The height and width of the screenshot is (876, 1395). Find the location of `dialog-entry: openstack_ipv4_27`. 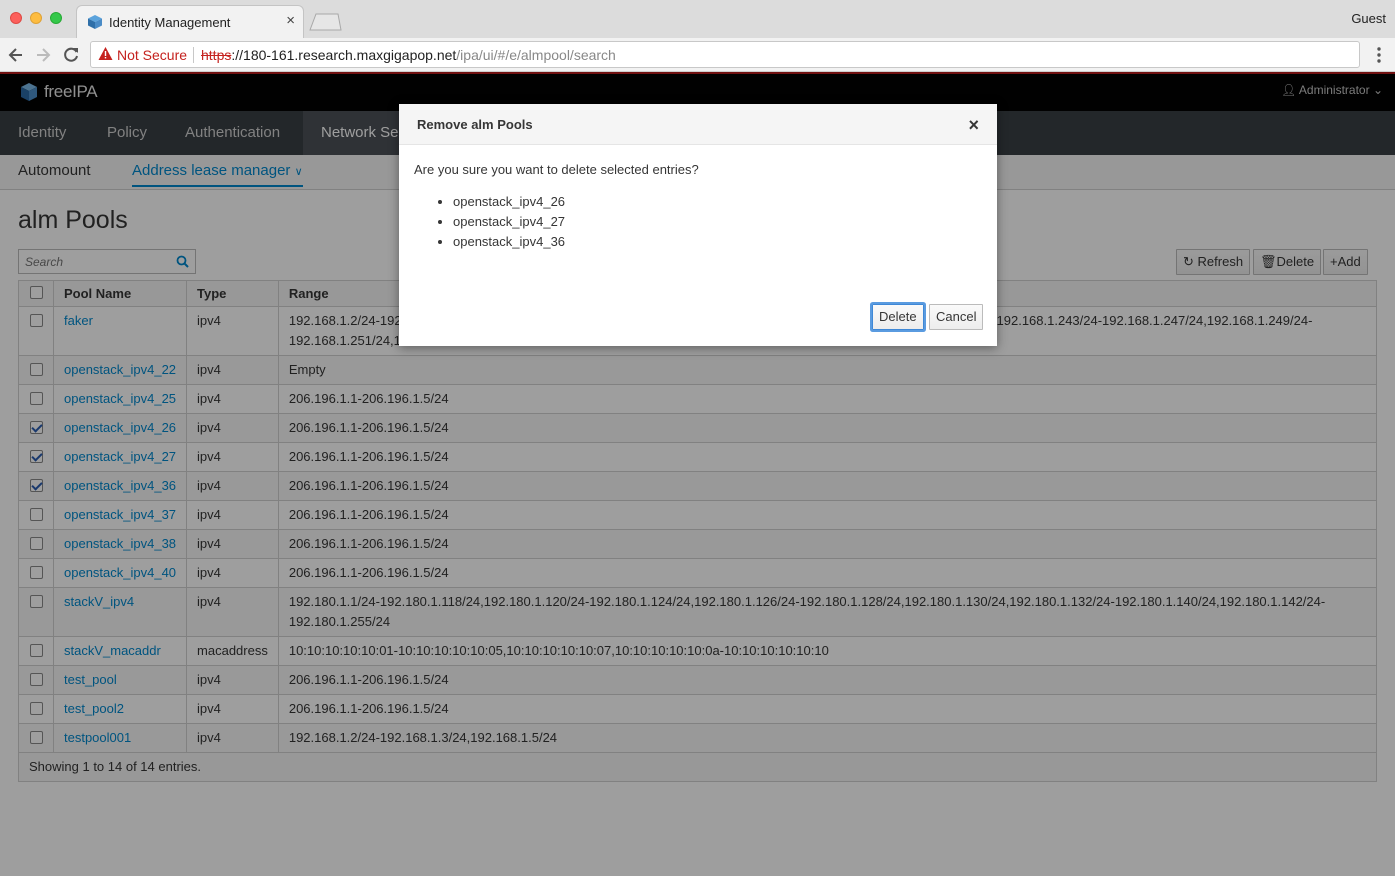

dialog-entry: openstack_ipv4_27 is located at coordinates (509, 222).